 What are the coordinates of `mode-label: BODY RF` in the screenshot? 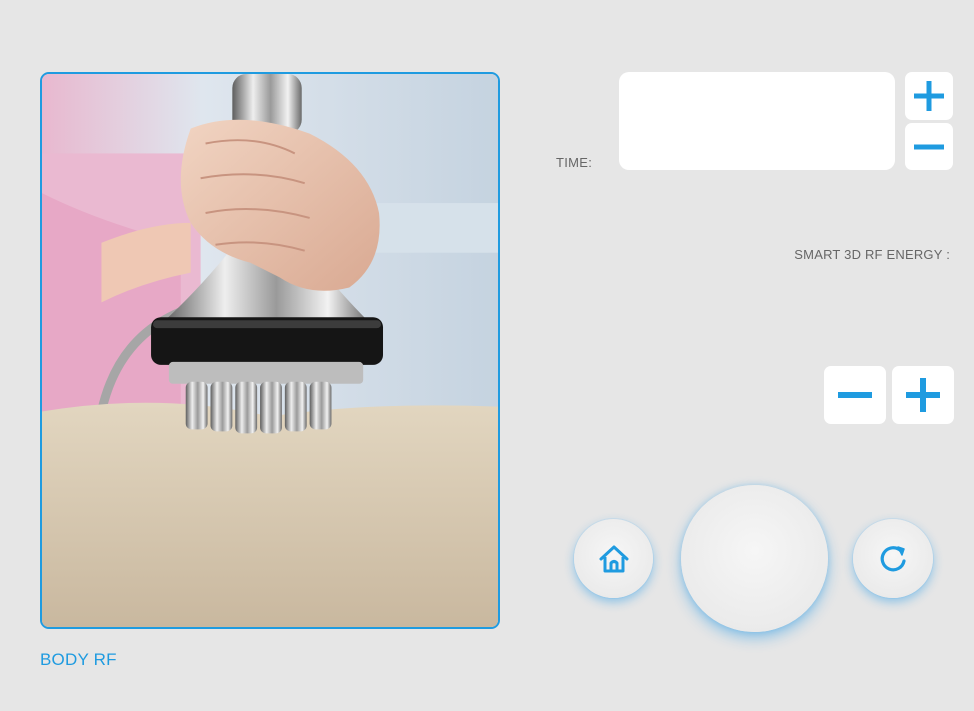 It's located at (78, 659).